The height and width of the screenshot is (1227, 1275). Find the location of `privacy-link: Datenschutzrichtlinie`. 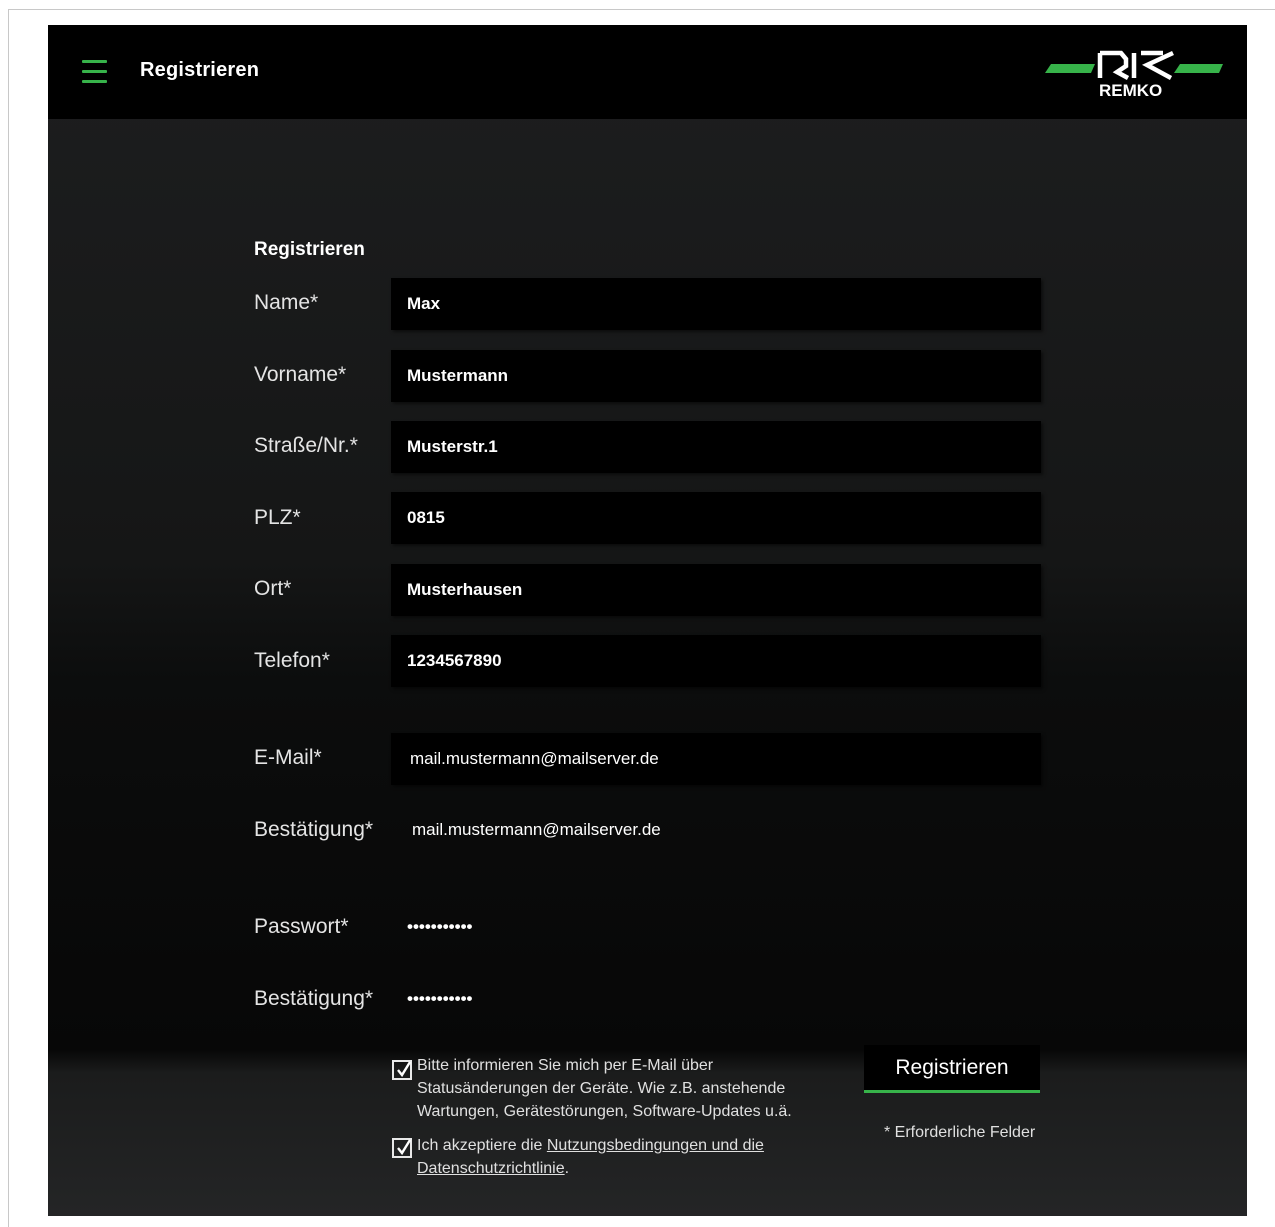

privacy-link: Datenschutzrichtlinie is located at coordinates (491, 1168).